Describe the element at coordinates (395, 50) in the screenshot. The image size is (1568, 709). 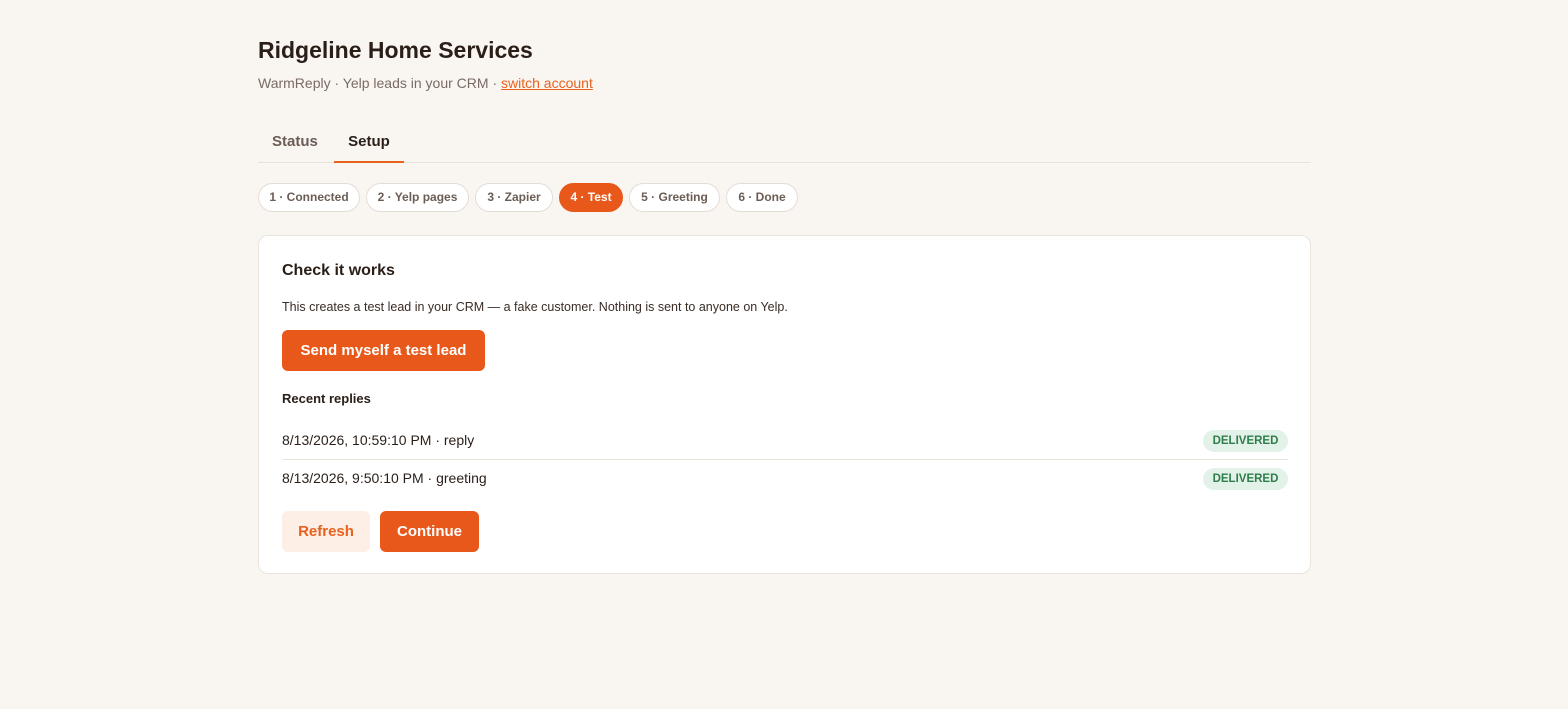
I see `page-title: Ridgeline Home Services` at that location.